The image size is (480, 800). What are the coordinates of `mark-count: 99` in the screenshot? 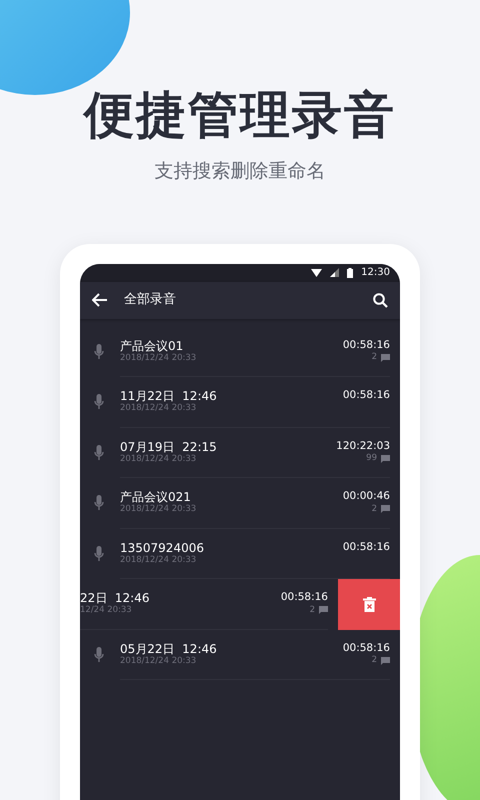 It's located at (371, 458).